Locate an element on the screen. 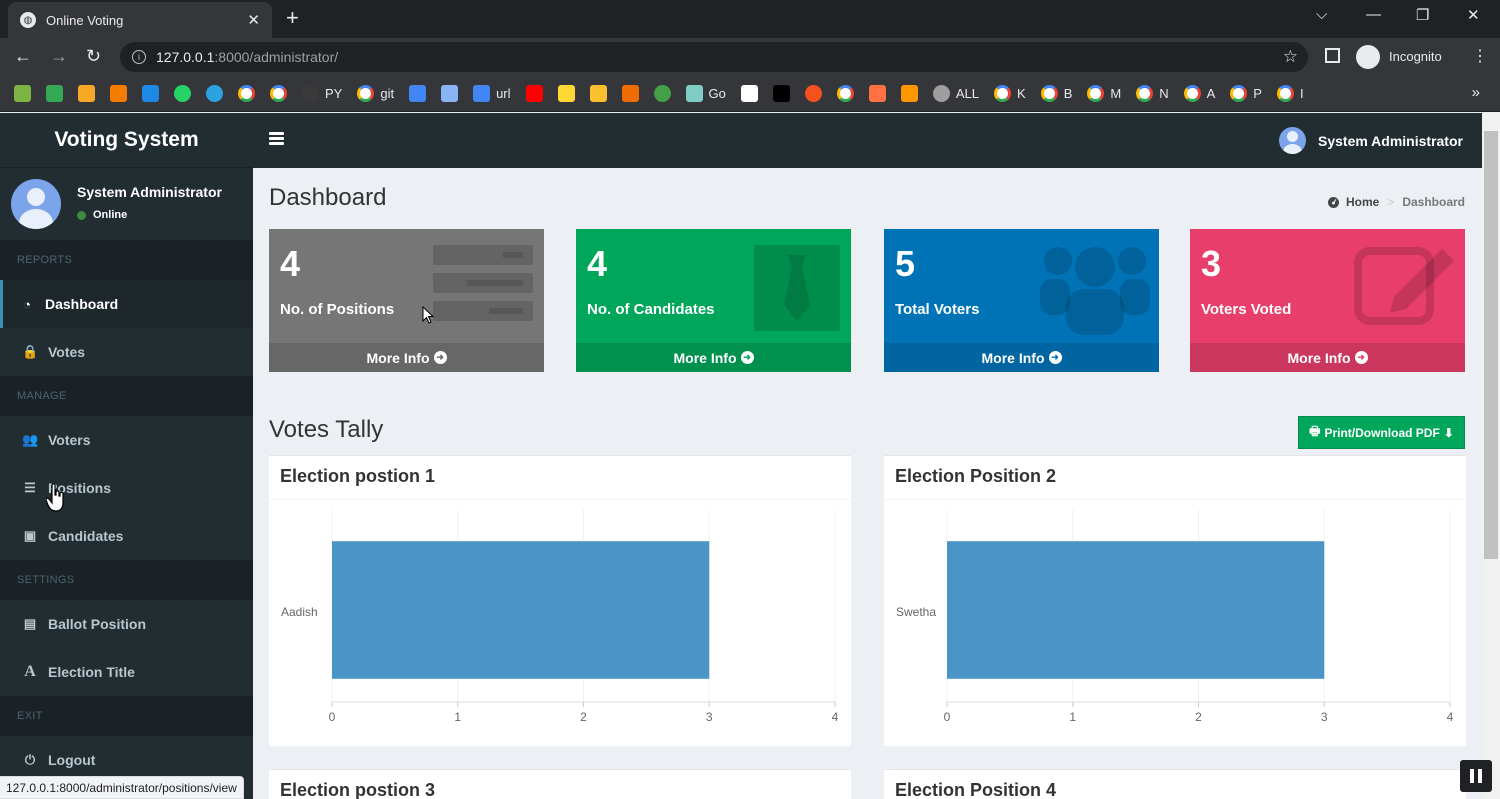  tab-title: Online Voting is located at coordinates (85, 20).